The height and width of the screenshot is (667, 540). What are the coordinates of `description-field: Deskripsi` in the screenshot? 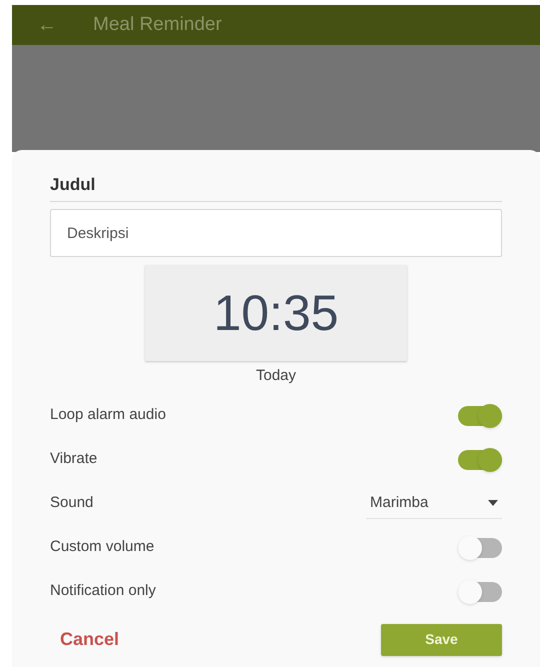 It's located at (276, 233).